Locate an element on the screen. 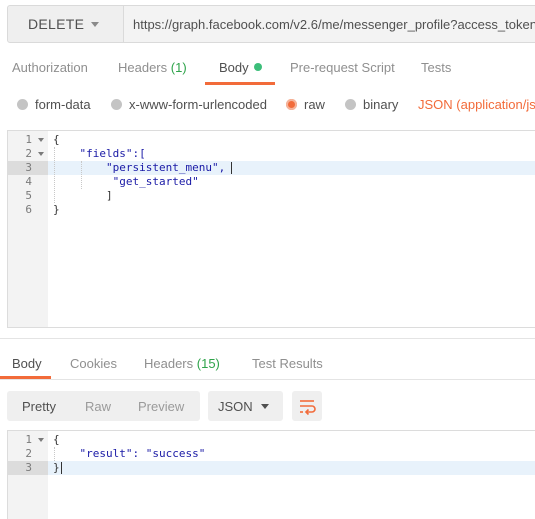 This screenshot has width=535, height=519. code-text: "persistent_menu", is located at coordinates (139, 167).